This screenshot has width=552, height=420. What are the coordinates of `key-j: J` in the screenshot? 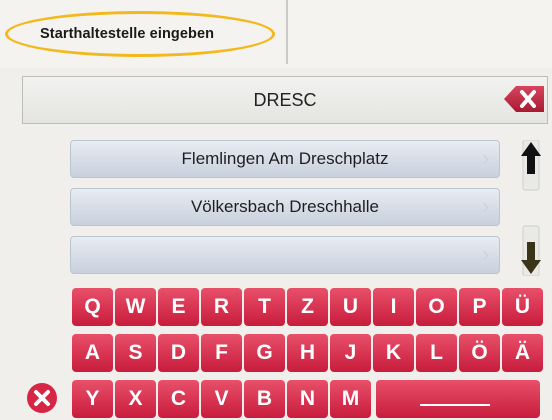 It's located at (350, 353).